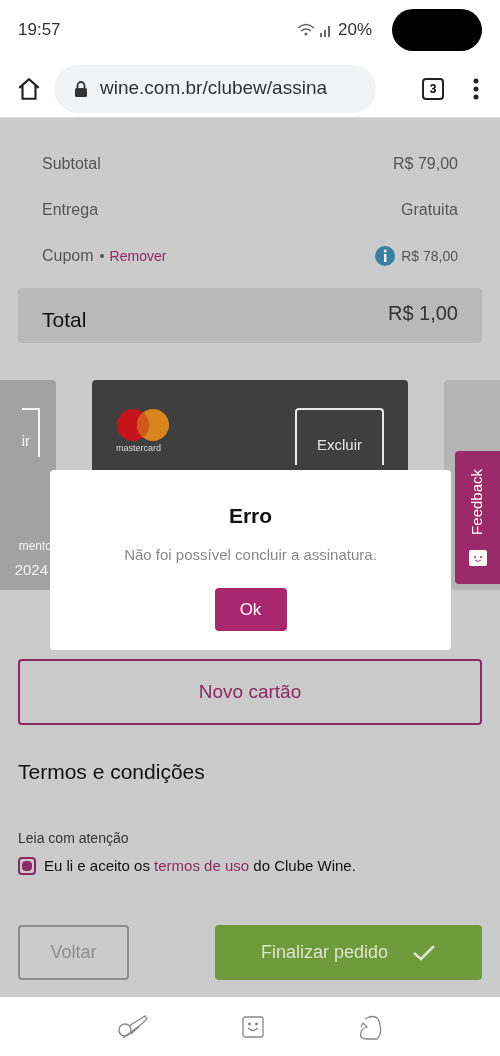 The height and width of the screenshot is (1056, 500). Describe the element at coordinates (39, 30) in the screenshot. I see `status-time: 19:57` at that location.